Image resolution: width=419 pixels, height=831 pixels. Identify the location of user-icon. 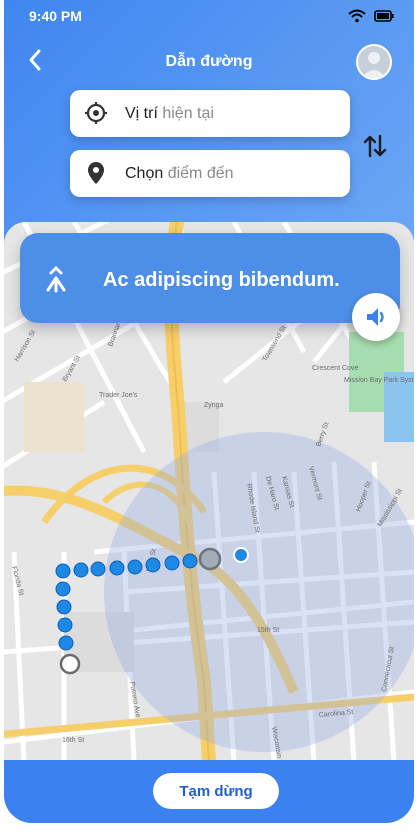
(374, 62).